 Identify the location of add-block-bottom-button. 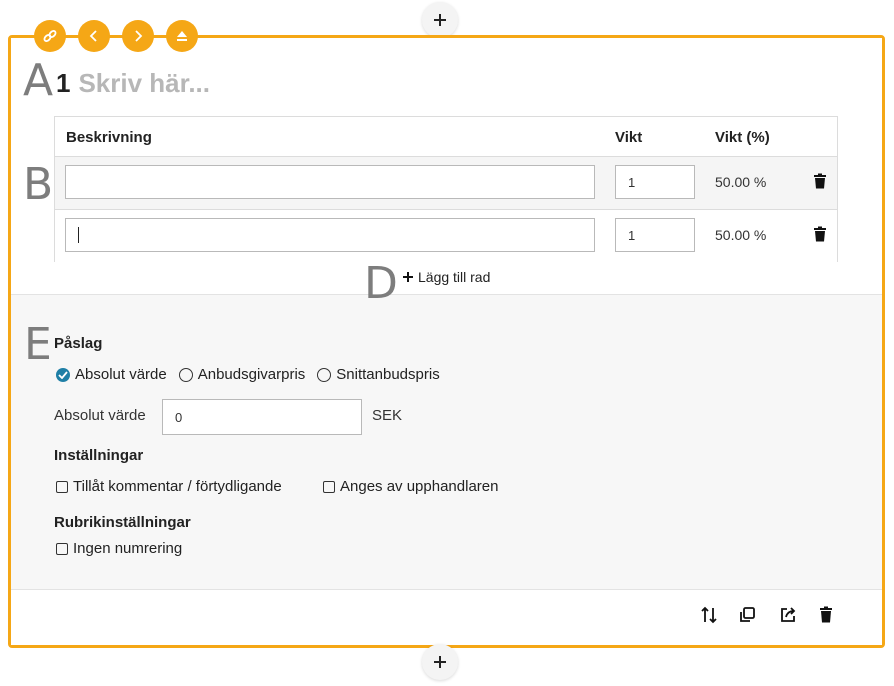
(440, 662).